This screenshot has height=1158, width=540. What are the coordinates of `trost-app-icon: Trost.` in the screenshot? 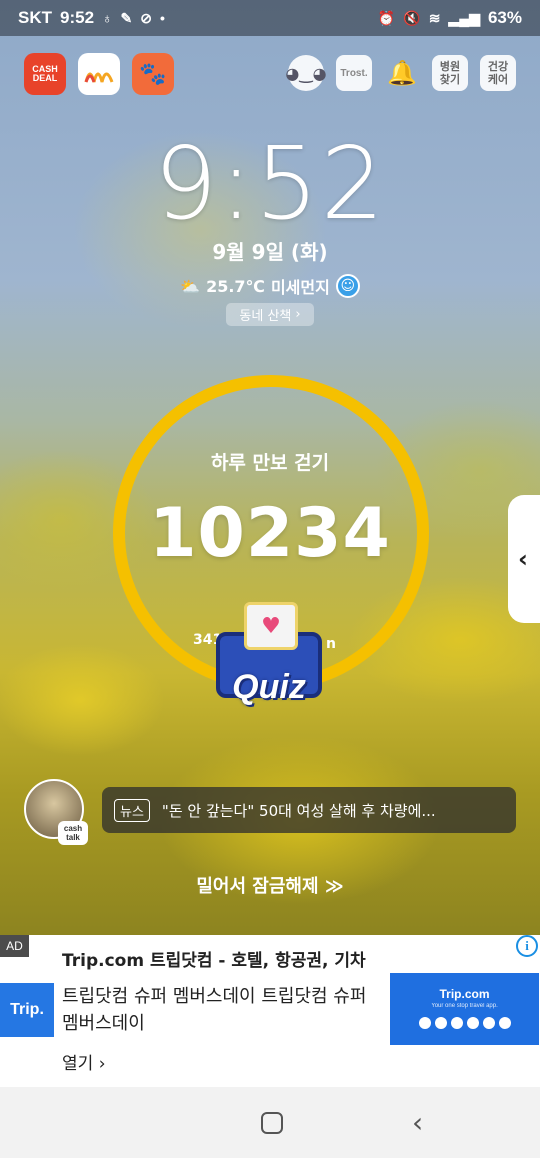 It's located at (354, 73).